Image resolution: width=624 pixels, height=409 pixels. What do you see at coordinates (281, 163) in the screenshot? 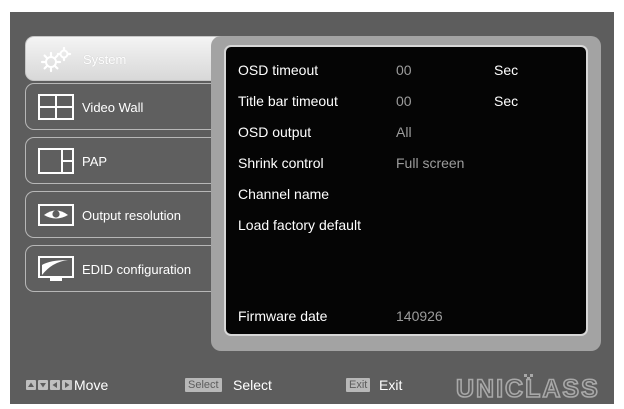
I see `setting-label: Shrink control` at bounding box center [281, 163].